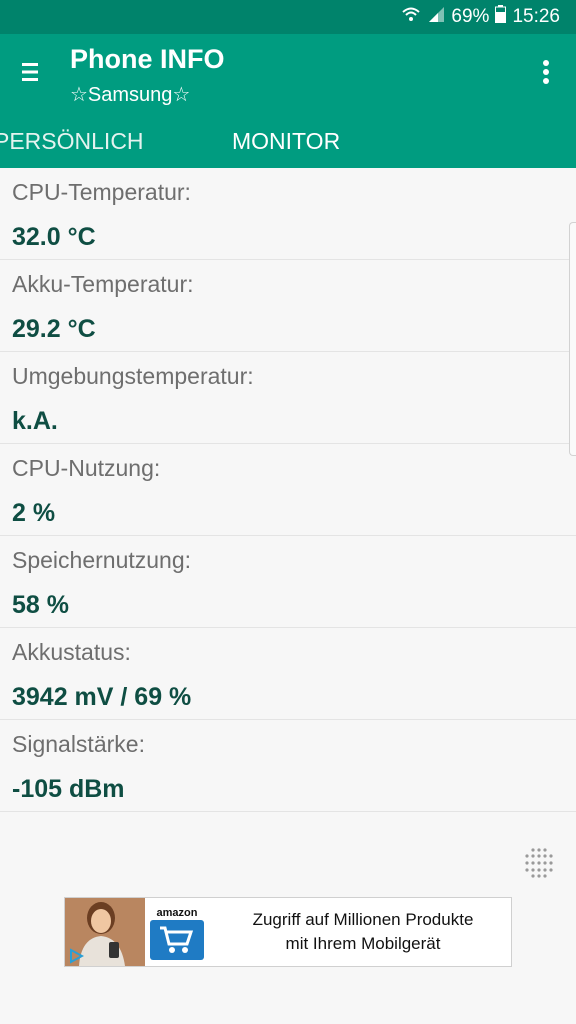  Describe the element at coordinates (86, 468) in the screenshot. I see `item-label: CPU-Nutzung:` at that location.